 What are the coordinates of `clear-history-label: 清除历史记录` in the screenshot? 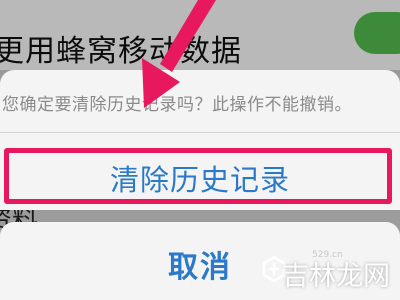 It's located at (199, 180).